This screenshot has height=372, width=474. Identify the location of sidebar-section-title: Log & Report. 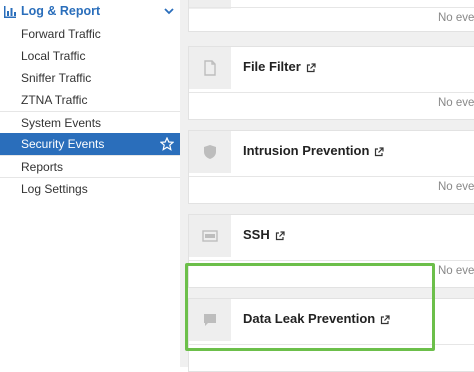
(61, 11).